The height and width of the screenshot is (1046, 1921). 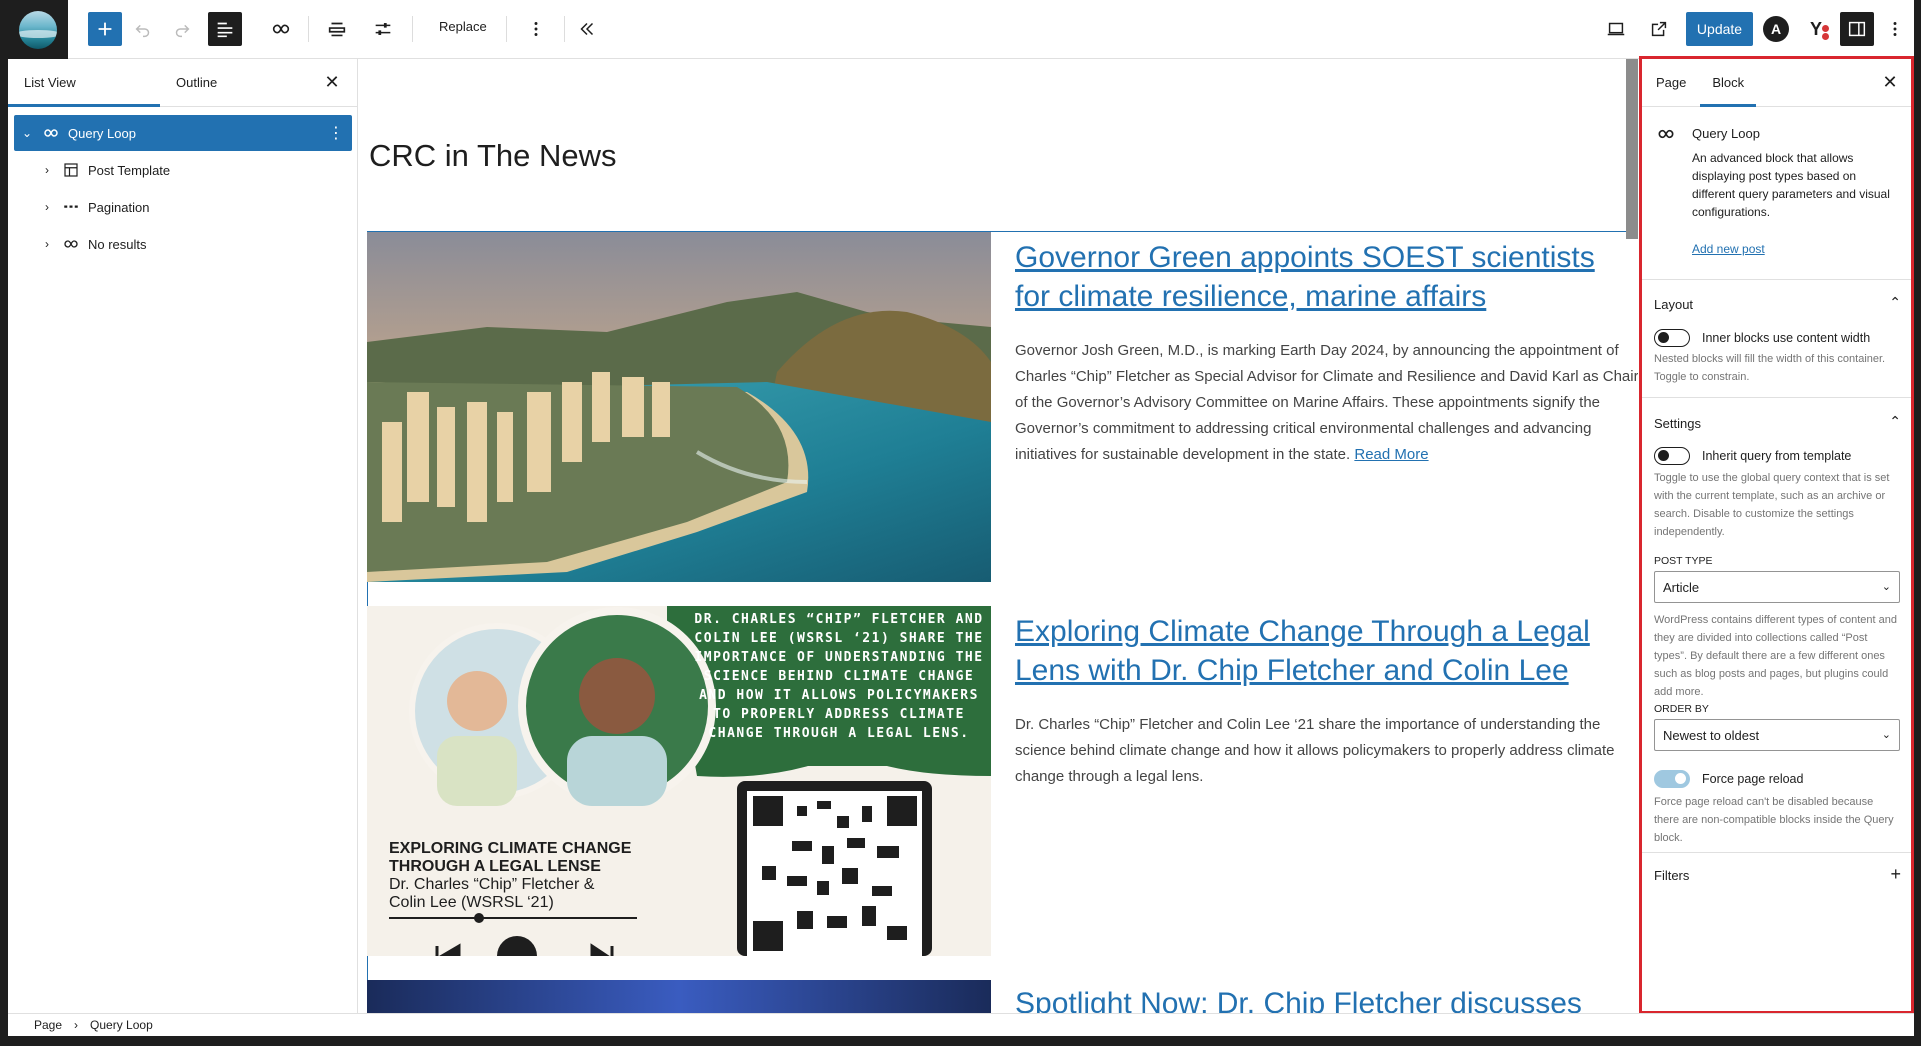 I want to click on block-title: Query Loop, so click(x=1726, y=133).